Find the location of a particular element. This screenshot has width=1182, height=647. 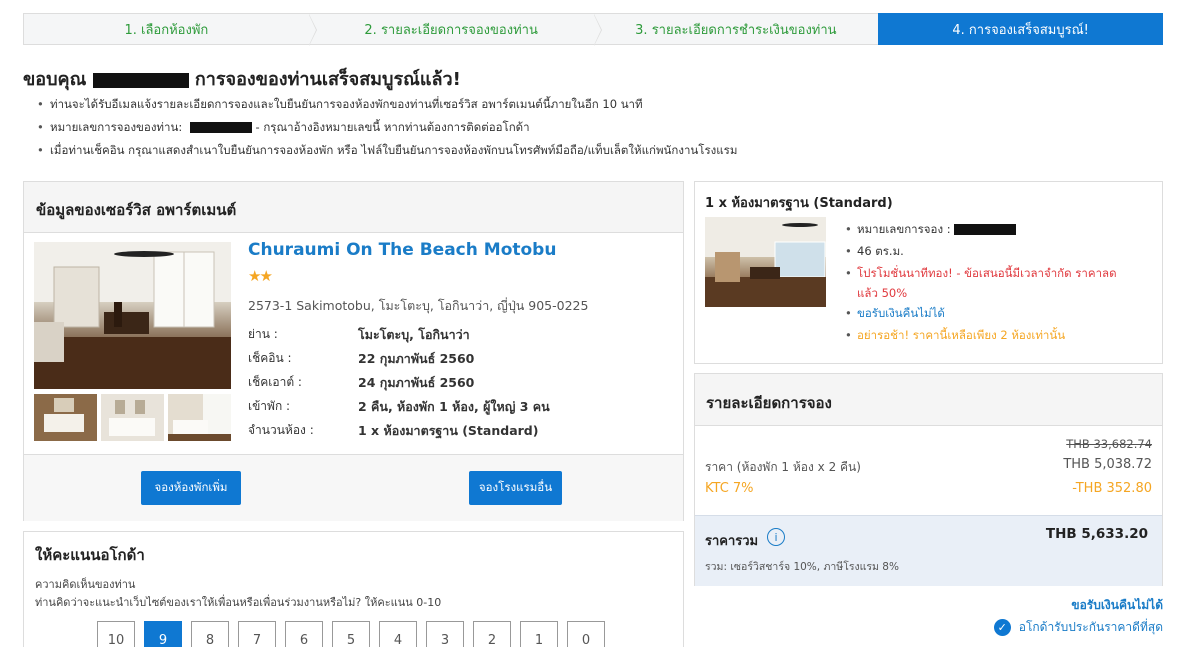

score-selector: 10 9 8 7 6 5 4 3 2 1 0 is located at coordinates (351, 634).